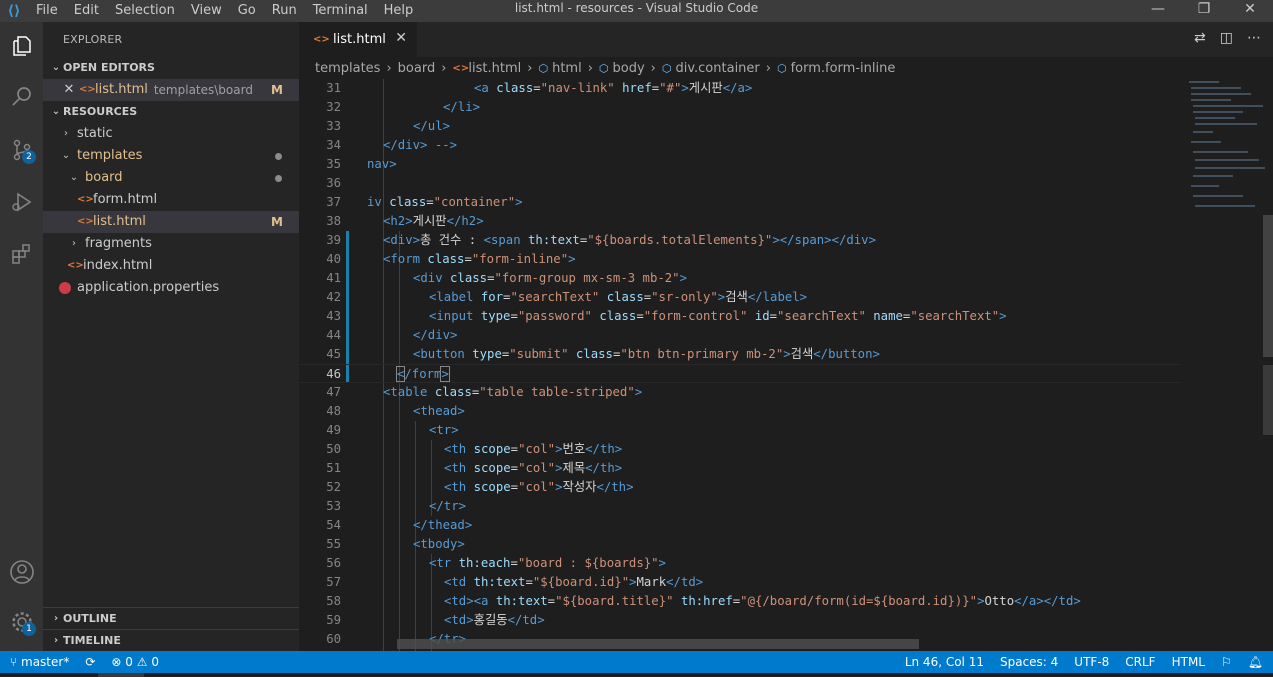 Image resolution: width=1273 pixels, height=677 pixels. What do you see at coordinates (171, 640) in the screenshot?
I see `timeline-panel-header: › TIMELINE` at bounding box center [171, 640].